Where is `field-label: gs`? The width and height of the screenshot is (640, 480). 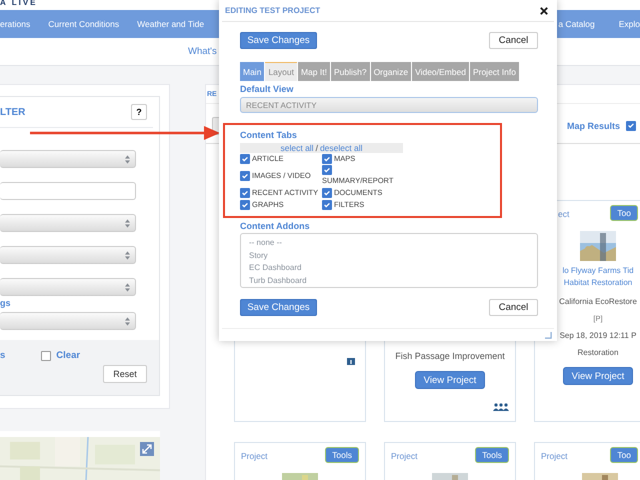
field-label: gs is located at coordinates (6, 303).